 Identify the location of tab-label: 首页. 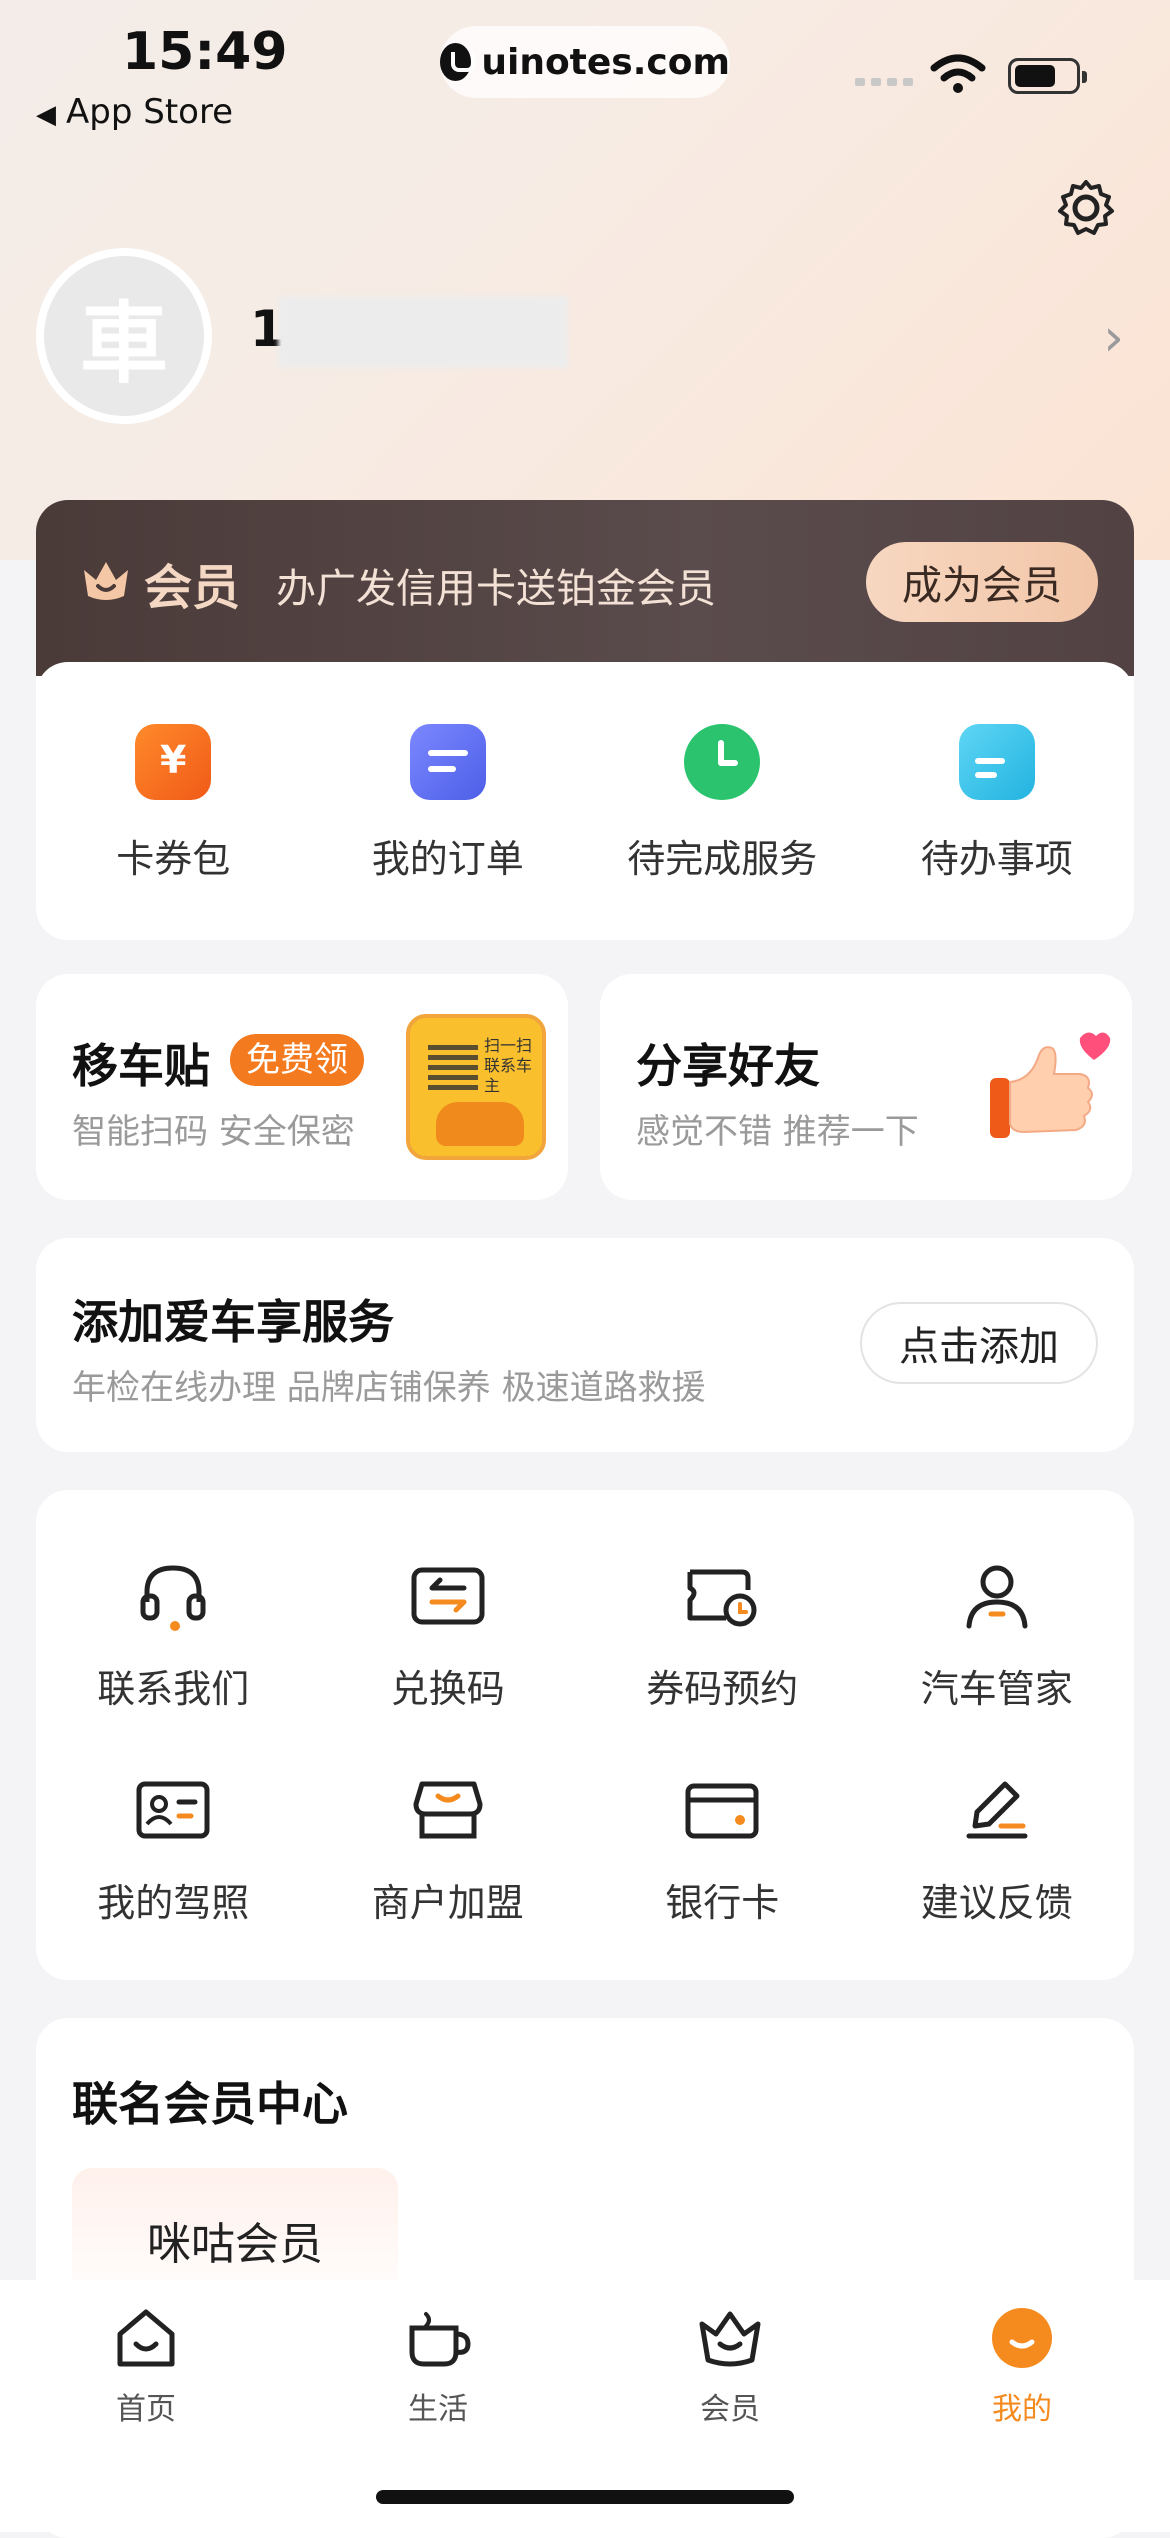
(146, 2409).